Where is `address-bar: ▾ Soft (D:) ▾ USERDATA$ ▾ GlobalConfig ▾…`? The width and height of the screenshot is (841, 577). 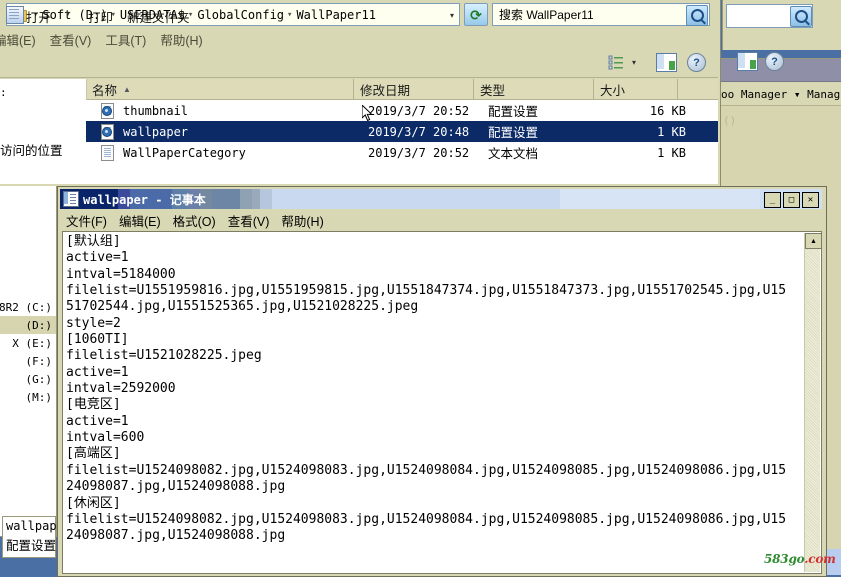
address-bar: ▾ Soft (D:) ▾ USERDATA$ ▾ GlobalConfig ▾… is located at coordinates (233, 14).